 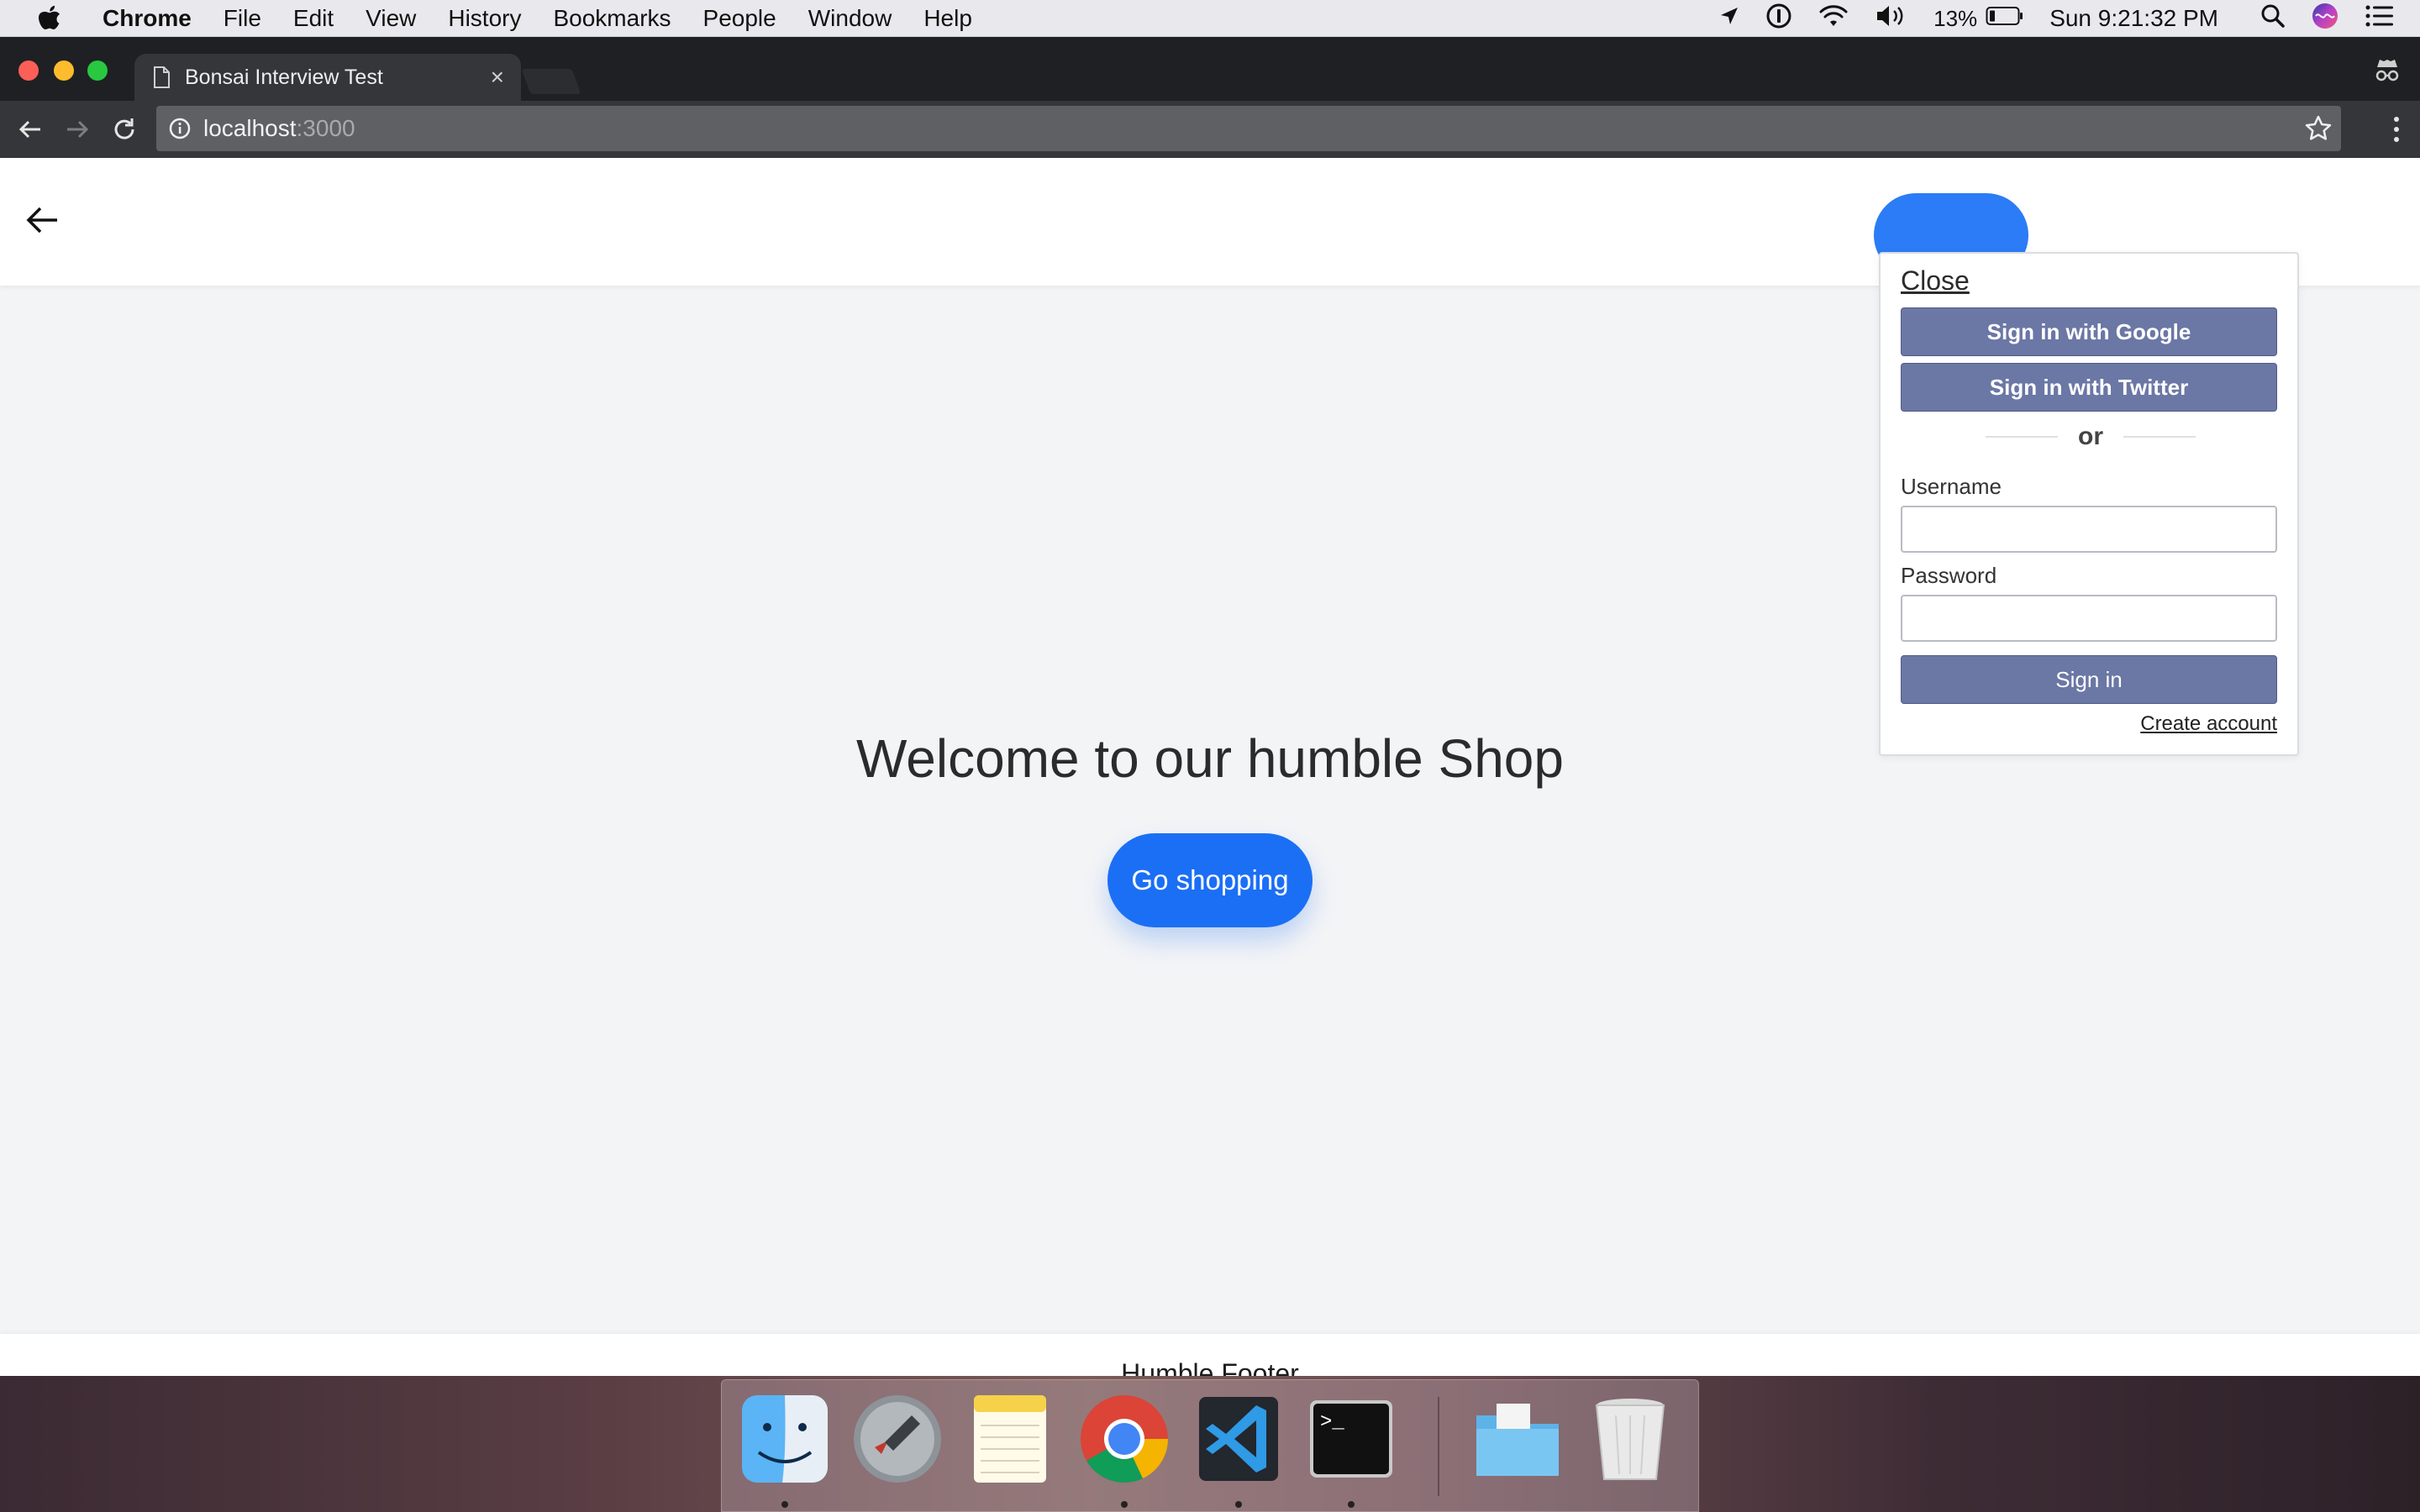 I want to click on password-input, so click(x=2089, y=618).